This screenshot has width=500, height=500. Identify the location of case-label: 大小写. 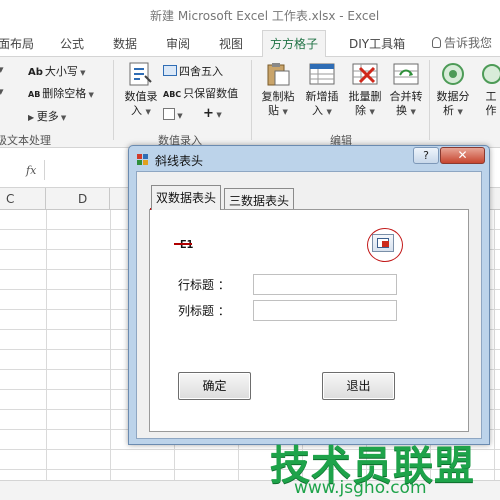
(61, 71).